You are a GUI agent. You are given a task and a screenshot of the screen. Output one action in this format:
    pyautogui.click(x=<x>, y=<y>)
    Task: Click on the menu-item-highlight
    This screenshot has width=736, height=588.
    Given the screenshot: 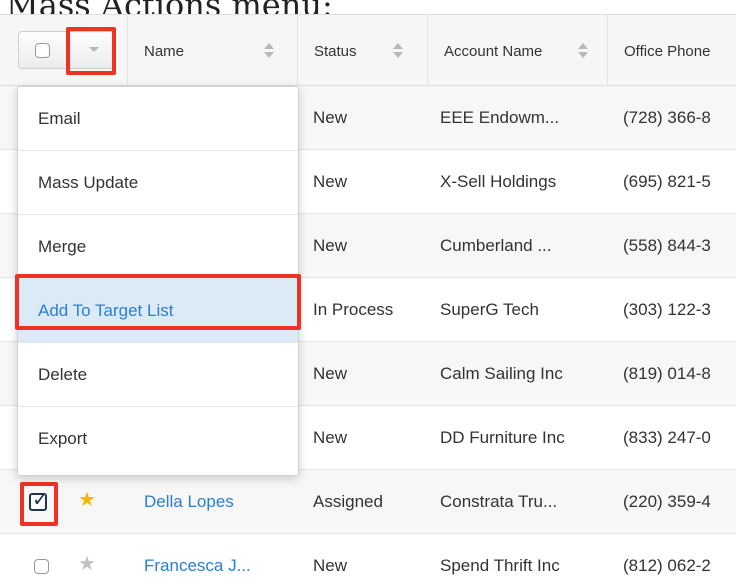 What is the action you would take?
    pyautogui.click(x=158, y=302)
    